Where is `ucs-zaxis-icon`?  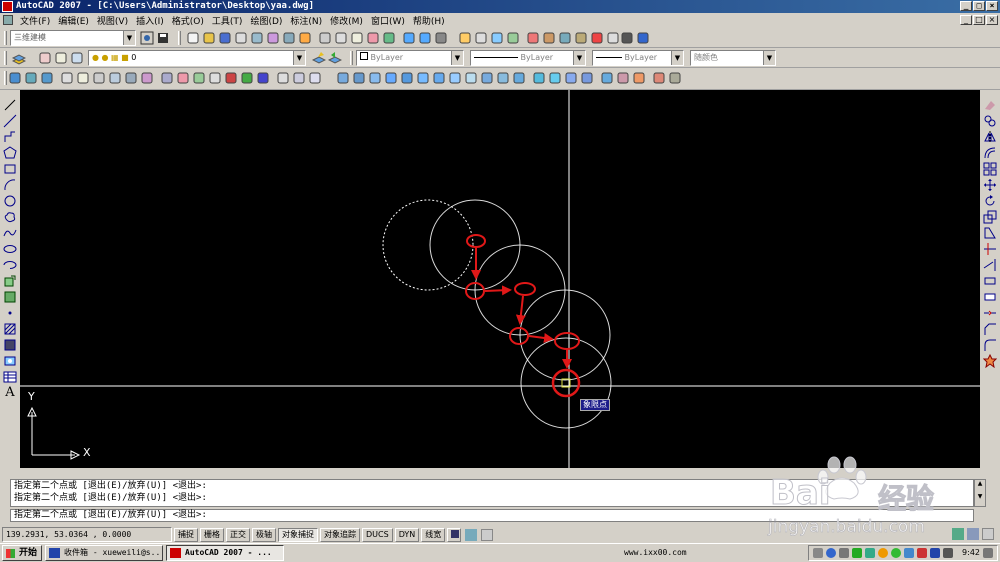
ucs-zaxis-icon is located at coordinates (199, 78).